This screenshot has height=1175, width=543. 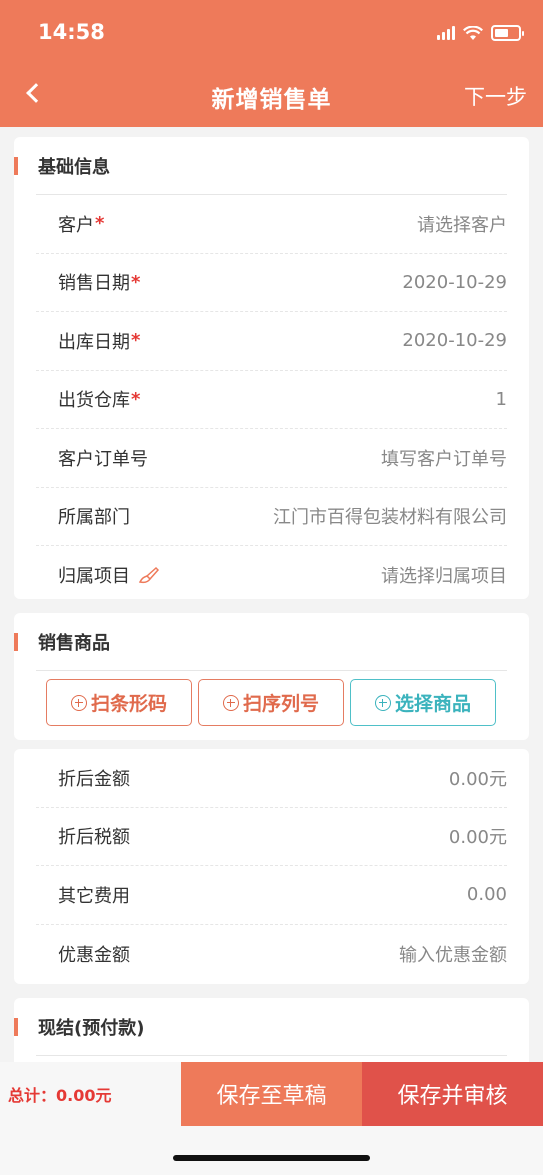 What do you see at coordinates (444, 458) in the screenshot?
I see `customer-order-input: 填写客户订单号` at bounding box center [444, 458].